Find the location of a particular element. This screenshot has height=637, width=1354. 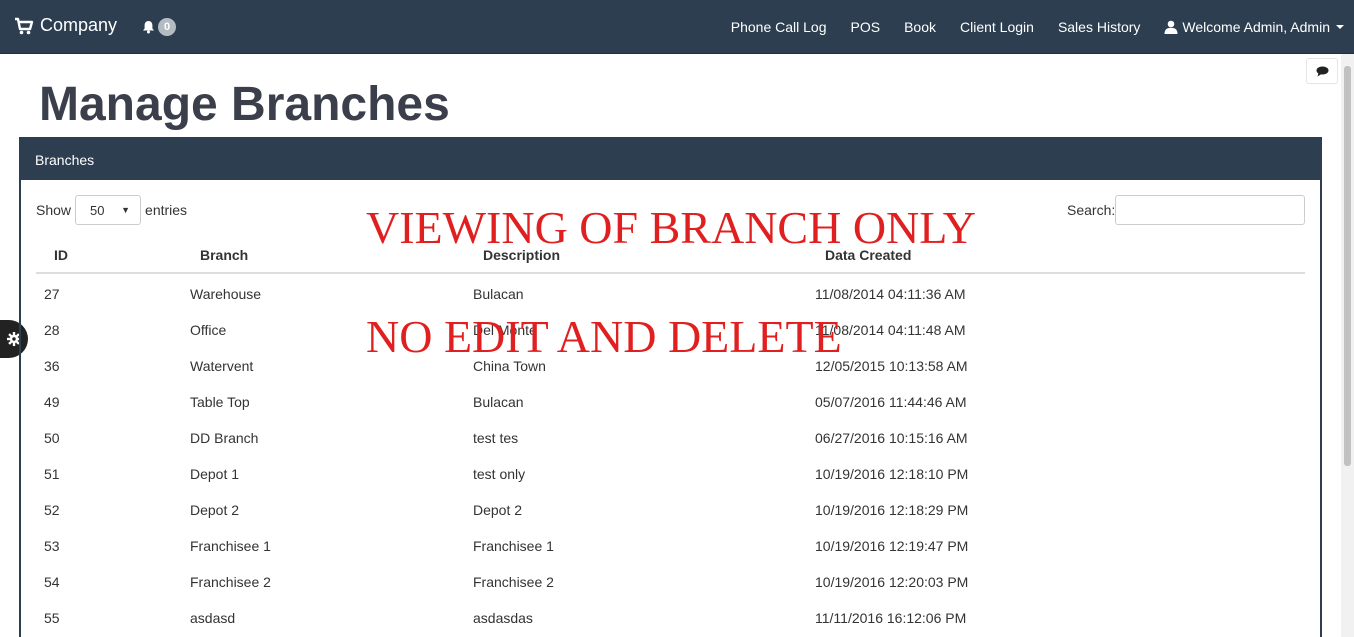

cell-description: test tes is located at coordinates (496, 438).